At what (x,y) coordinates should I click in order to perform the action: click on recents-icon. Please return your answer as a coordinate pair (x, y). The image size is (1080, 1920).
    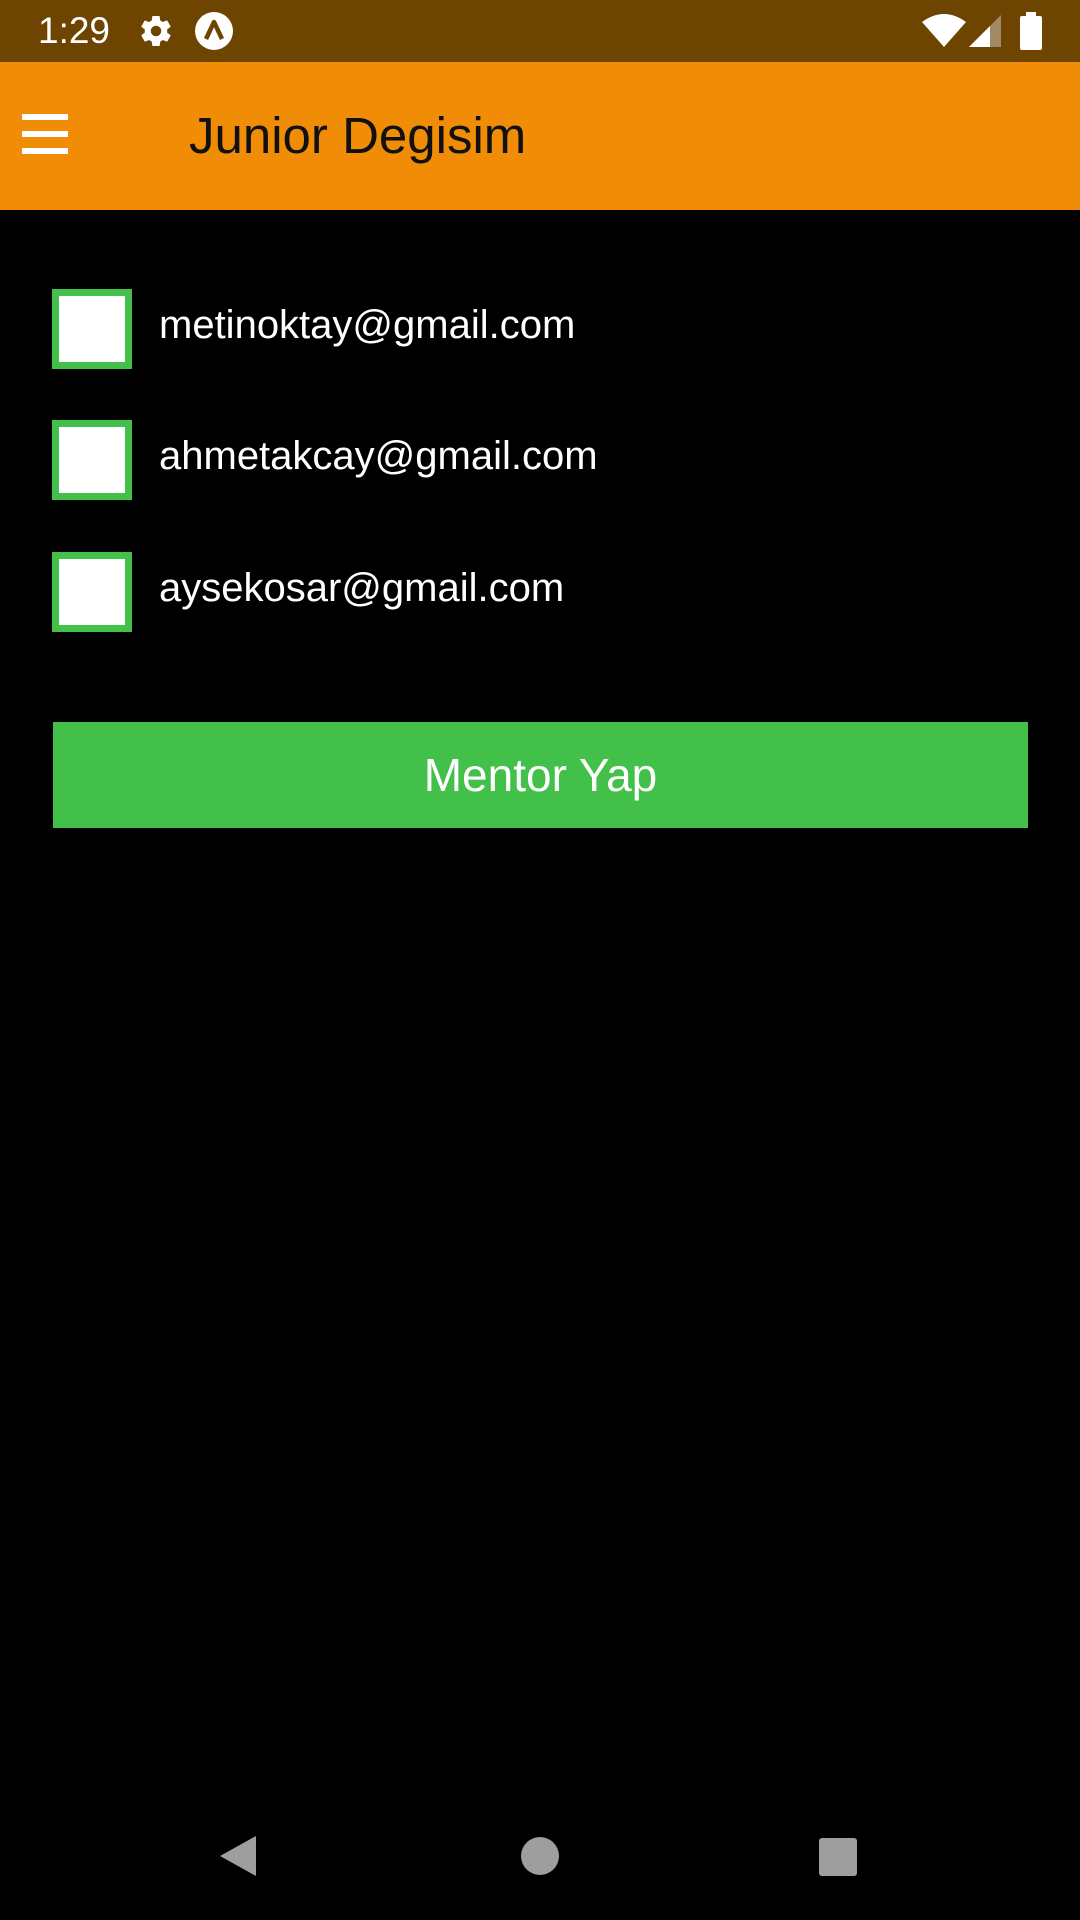
    Looking at the image, I should click on (838, 1857).